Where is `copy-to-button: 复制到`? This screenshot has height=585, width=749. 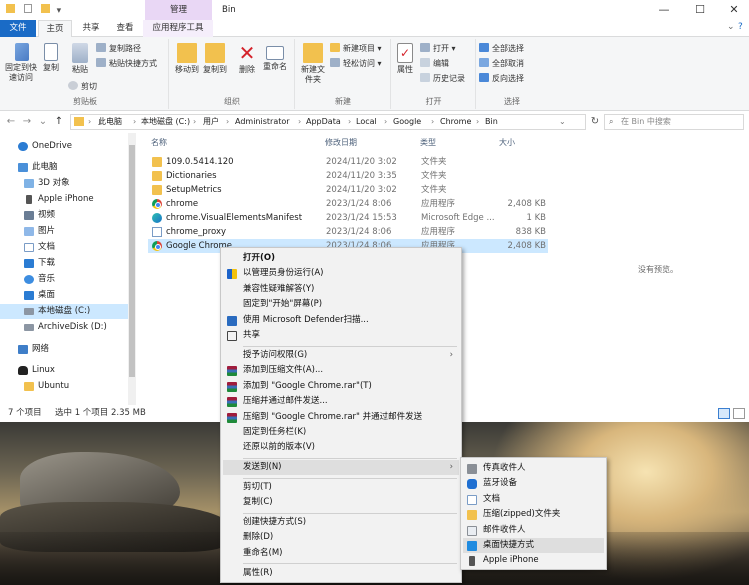 copy-to-button: 复制到 is located at coordinates (215, 59).